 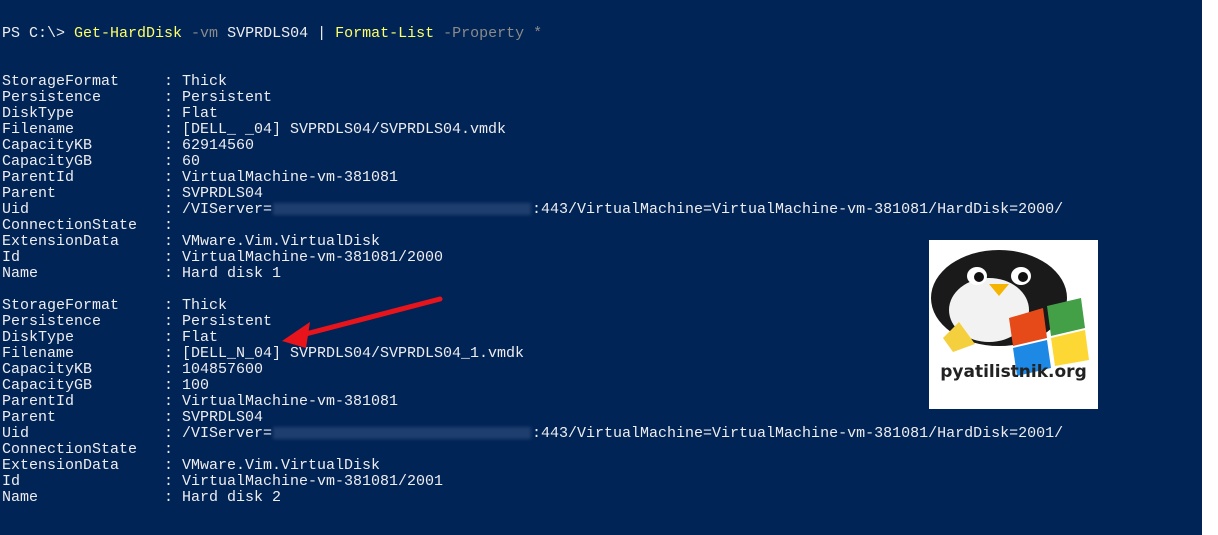 I want to click on parameter-vm: -vm, so click(x=200, y=33).